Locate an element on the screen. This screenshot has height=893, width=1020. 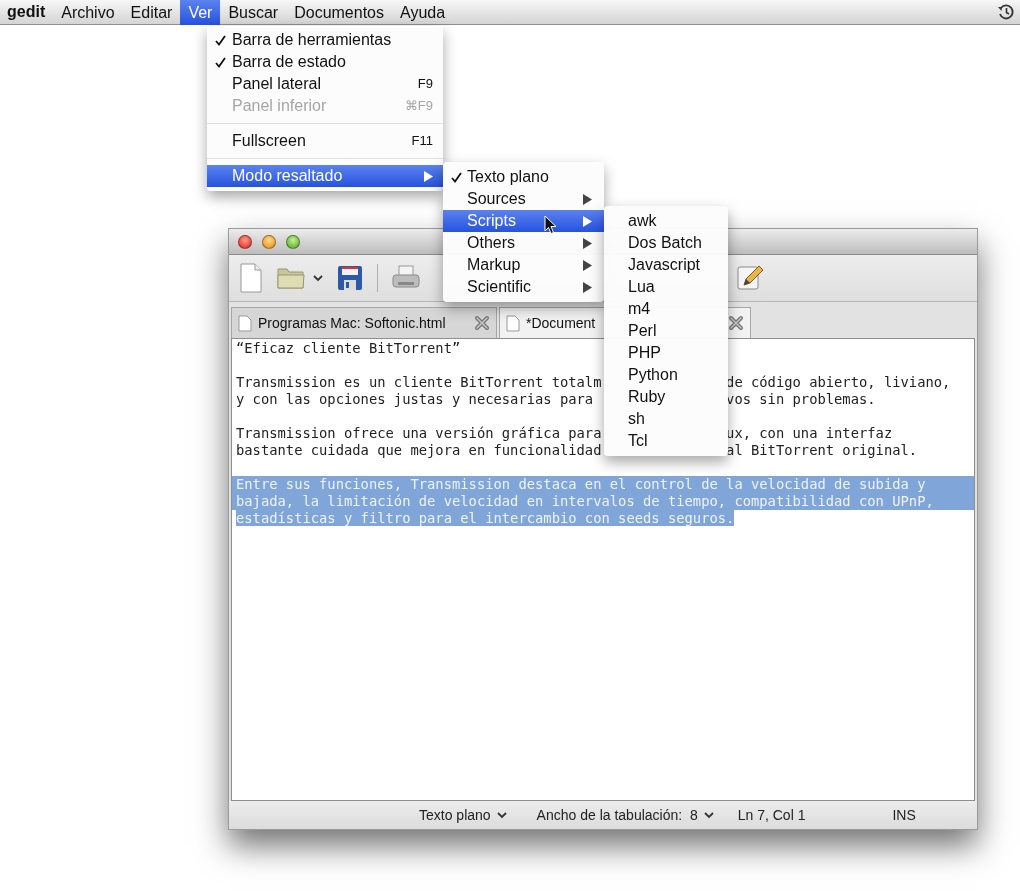
text-line: bastante cuidada que mejora en funcionalidad is located at coordinates (419, 450).